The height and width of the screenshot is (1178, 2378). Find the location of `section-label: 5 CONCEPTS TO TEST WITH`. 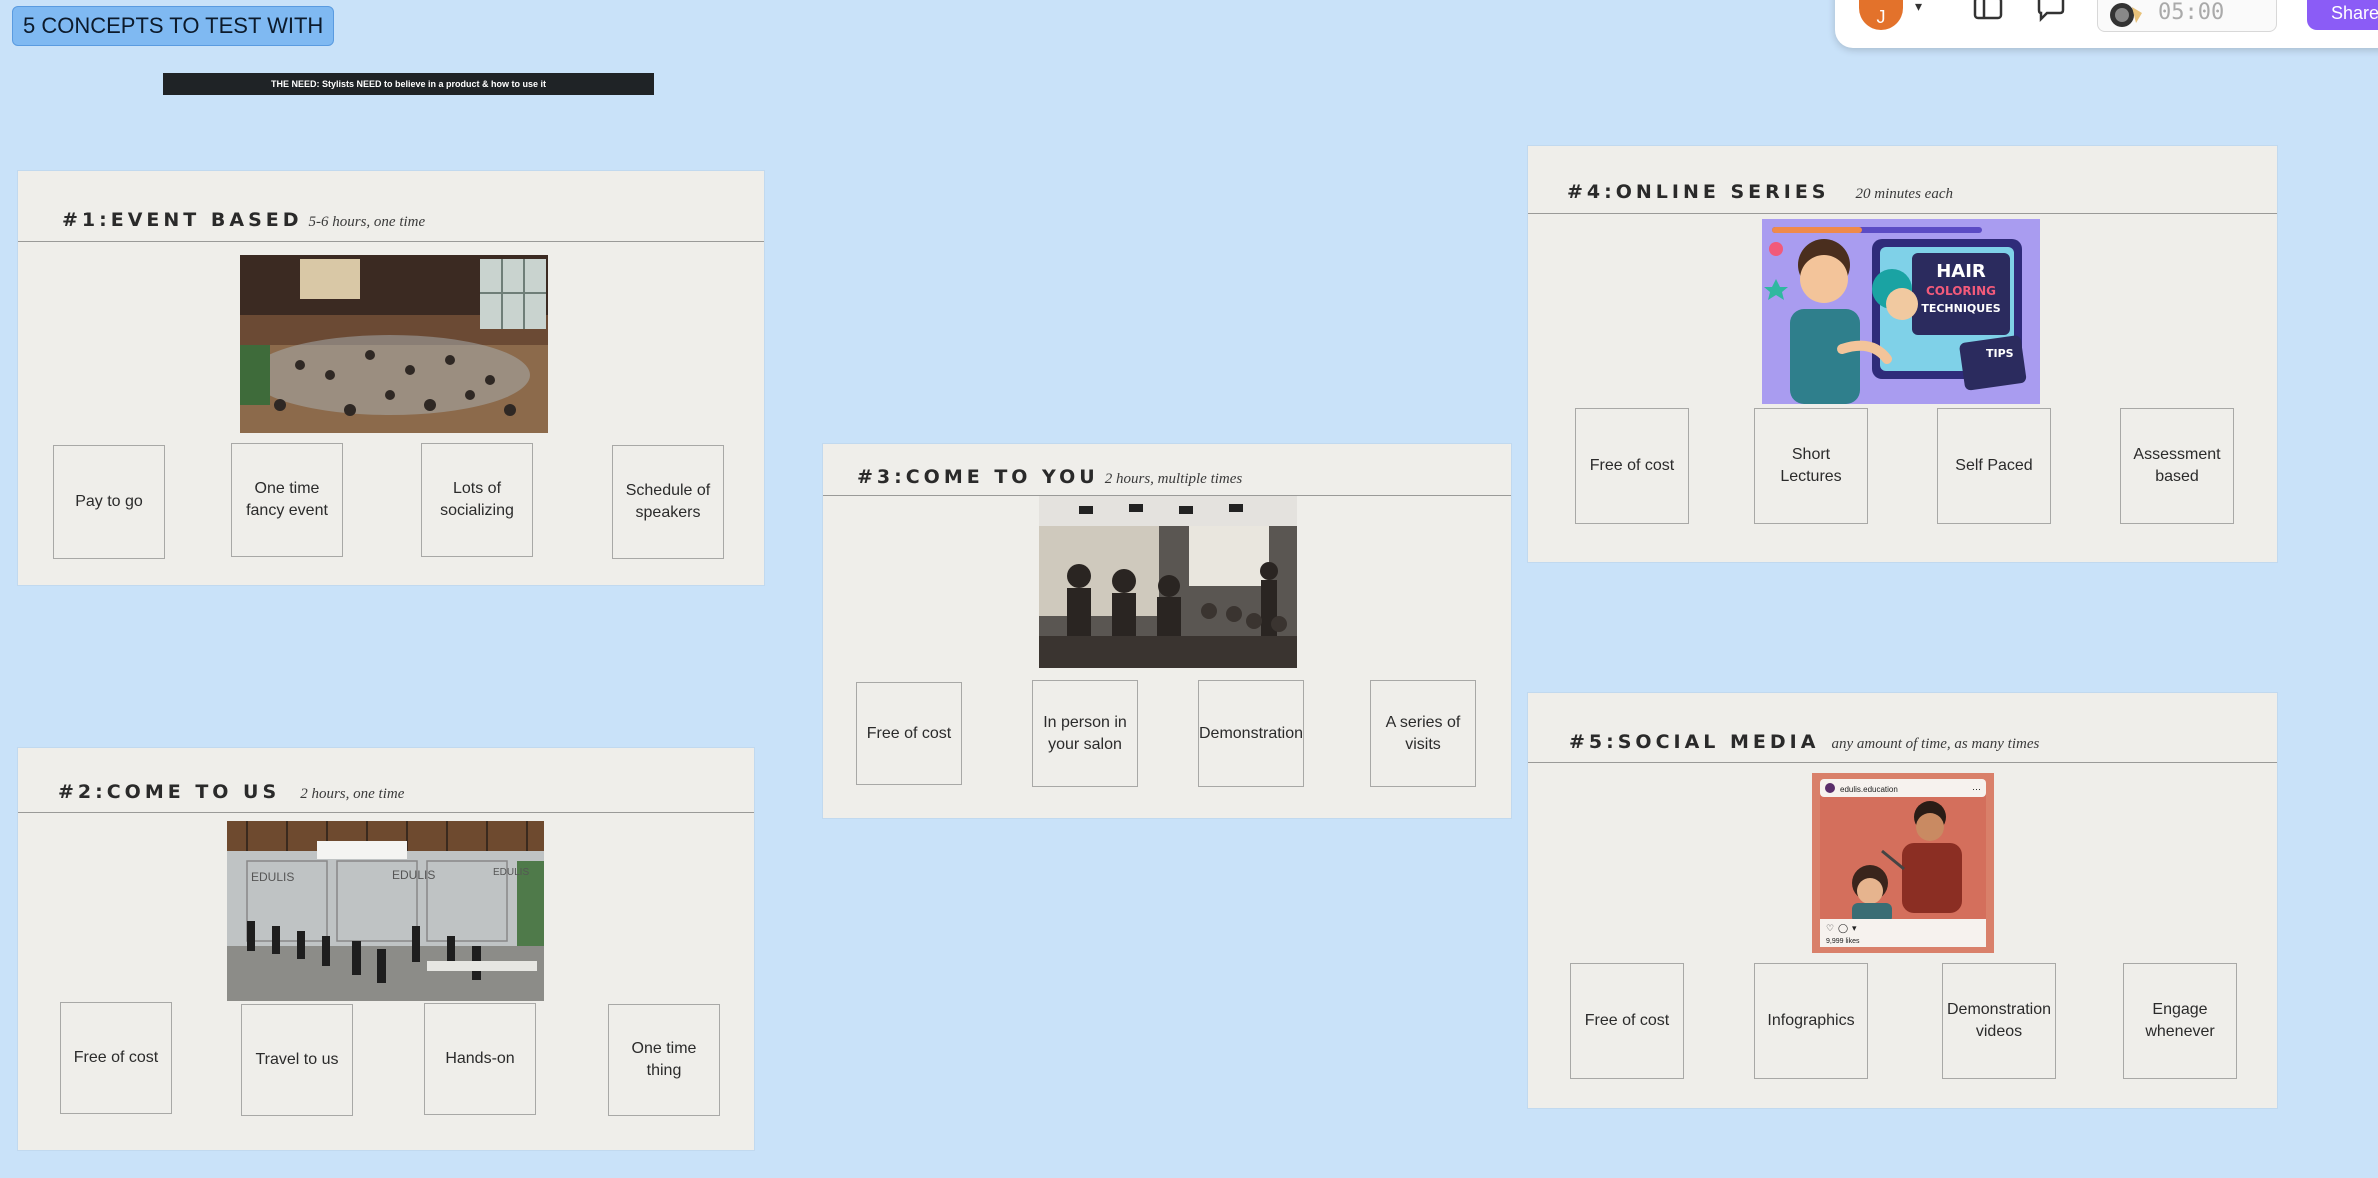

section-label: 5 CONCEPTS TO TEST WITH is located at coordinates (173, 26).